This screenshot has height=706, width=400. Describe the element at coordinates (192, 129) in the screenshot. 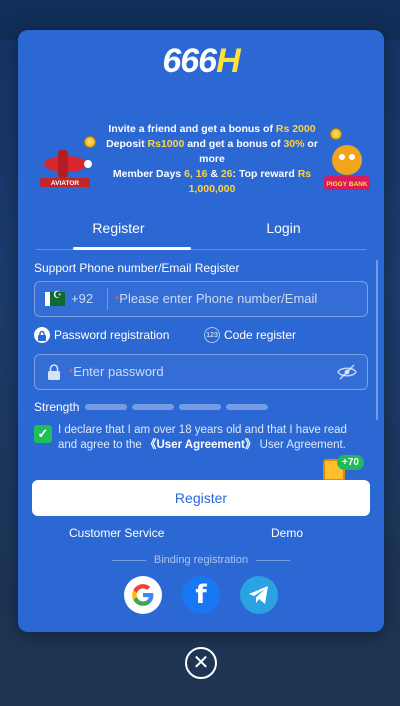

I see `banner-line1: Invite a friend and get a bonus of` at that location.